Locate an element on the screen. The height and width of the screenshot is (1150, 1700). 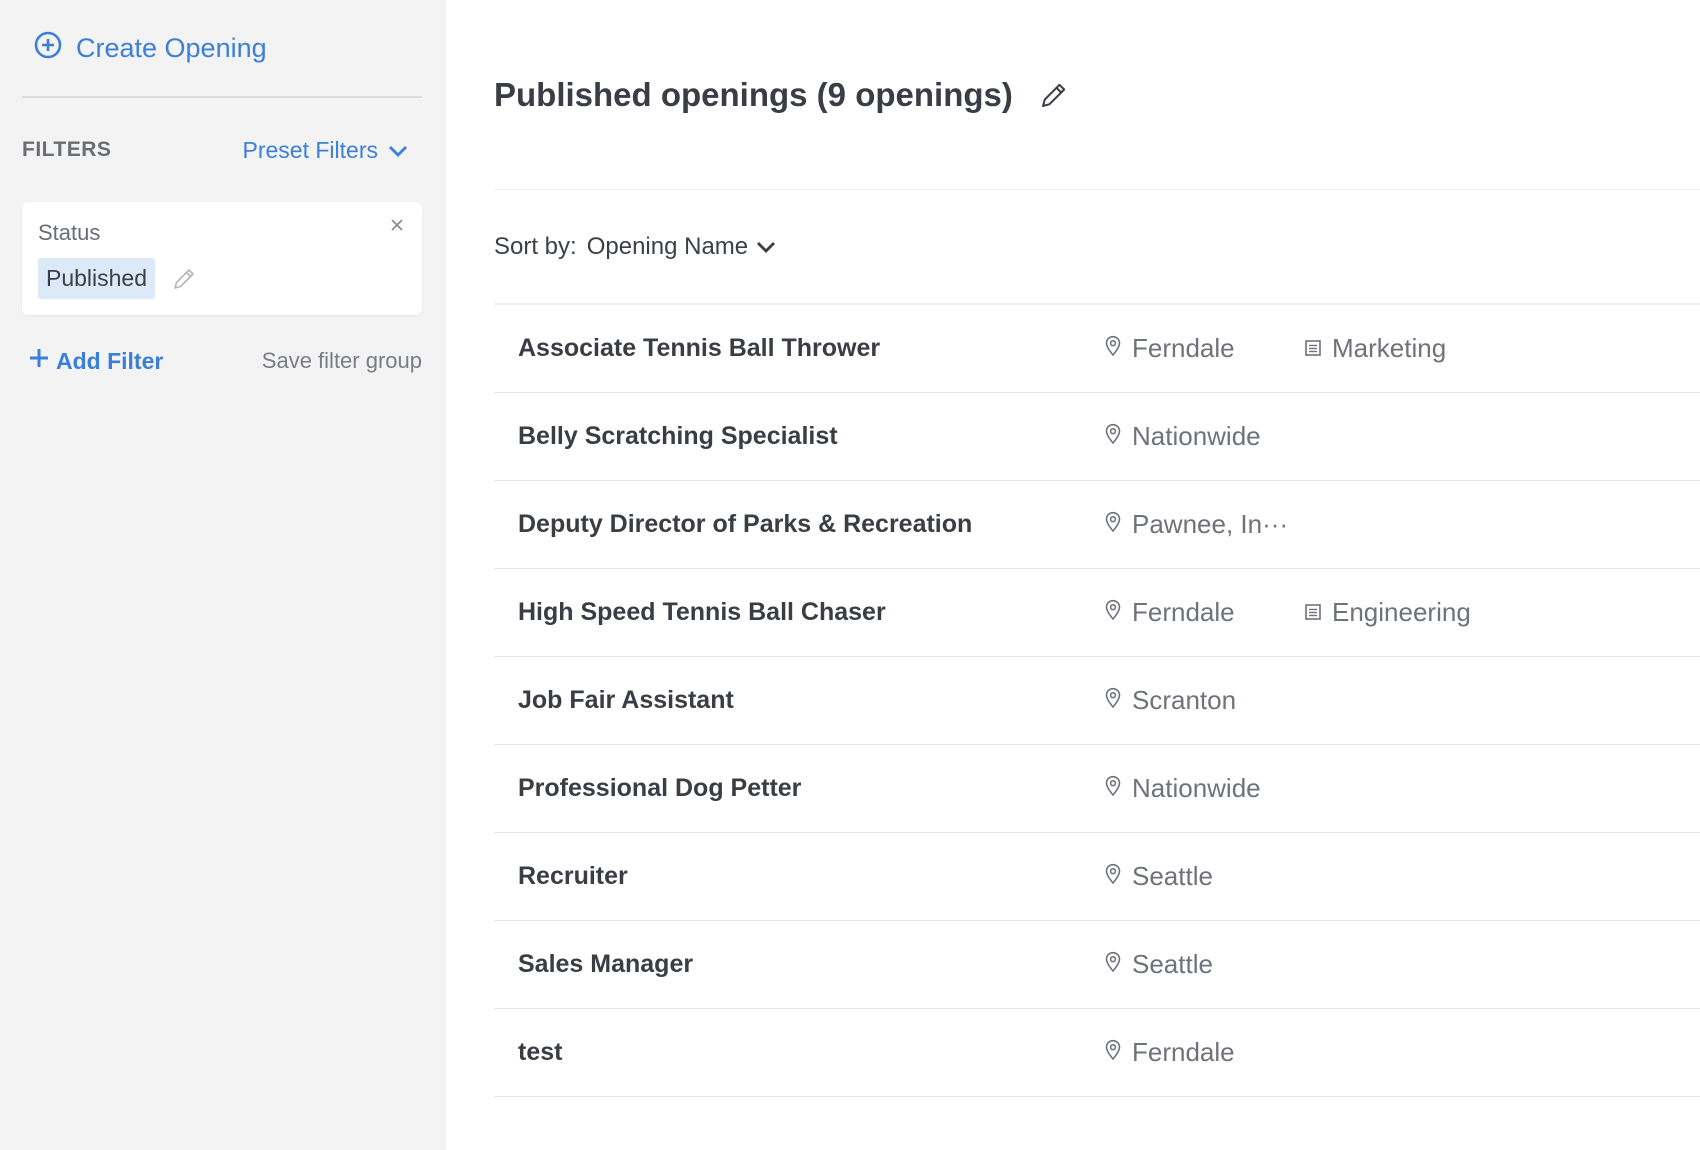
list-item: Recruiter Seattle is located at coordinates (1097, 877).